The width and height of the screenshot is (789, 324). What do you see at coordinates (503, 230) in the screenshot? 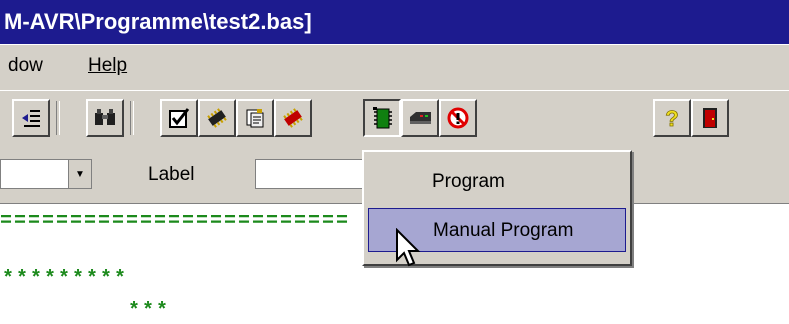
I see `menu-item-manual-program-label: Manual Program` at bounding box center [503, 230].